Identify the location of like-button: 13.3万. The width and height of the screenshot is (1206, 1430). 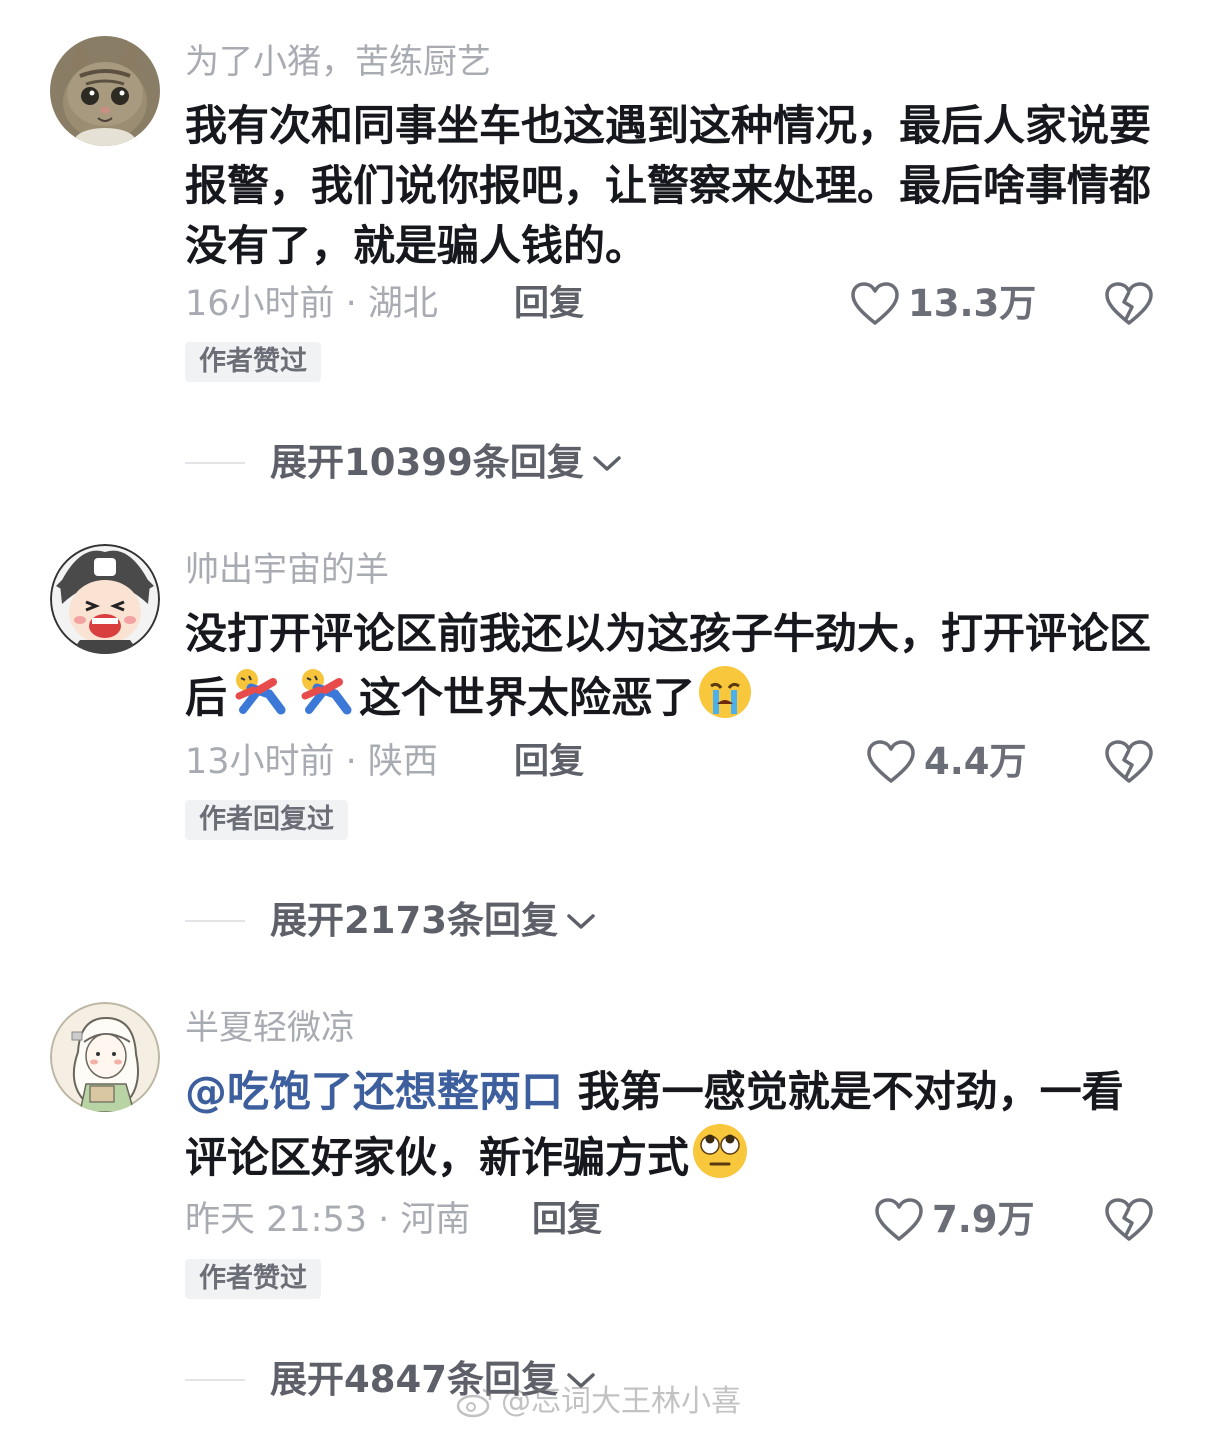
(943, 304).